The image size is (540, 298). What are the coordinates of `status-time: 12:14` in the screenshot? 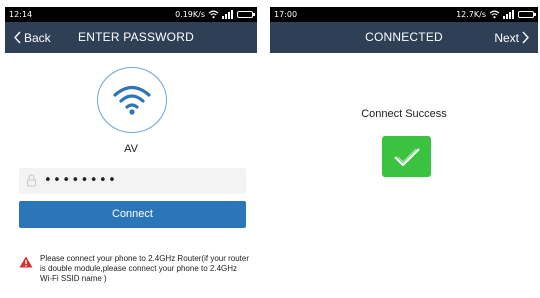 It's located at (21, 14).